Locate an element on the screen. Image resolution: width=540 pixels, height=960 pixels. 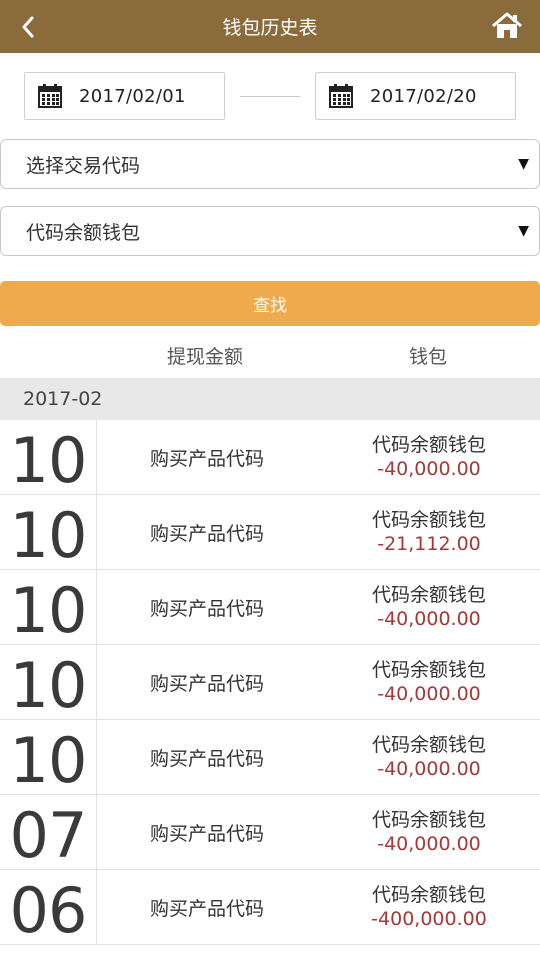
search-button: 查找 is located at coordinates (270, 303).